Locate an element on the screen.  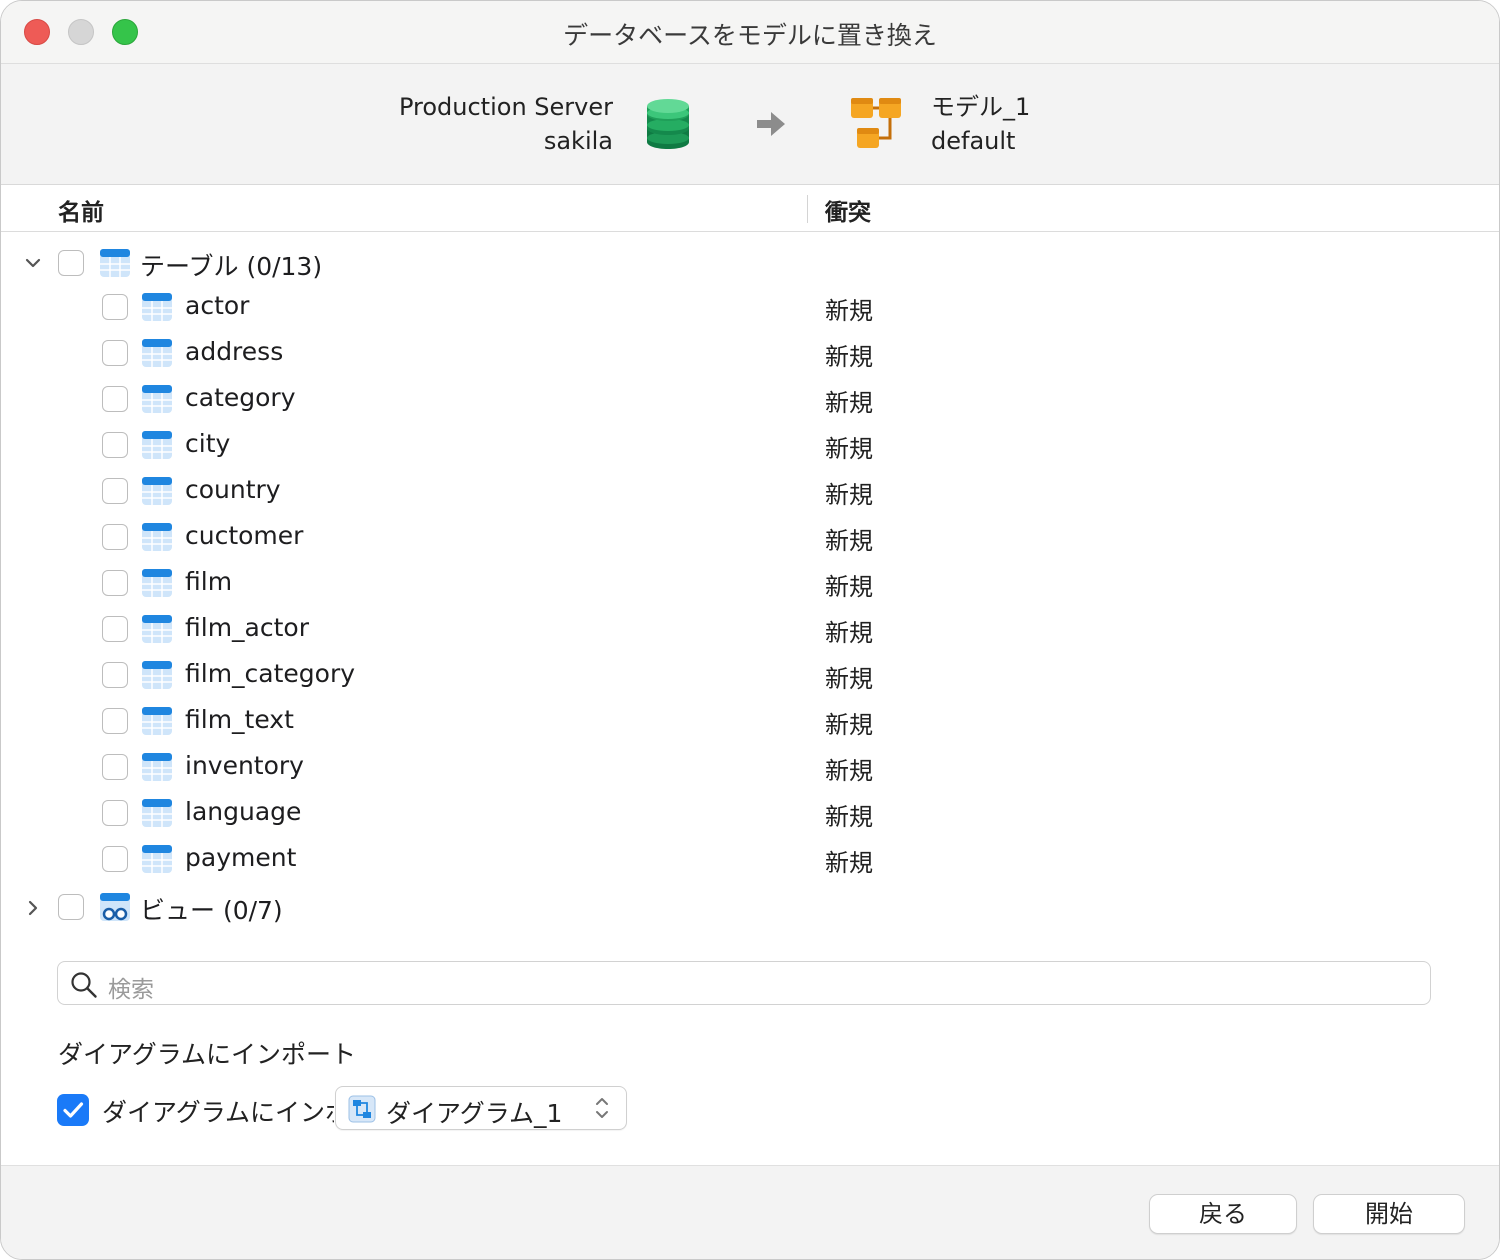
diagram-select: ダイアグラム_1 is located at coordinates (481, 1108).